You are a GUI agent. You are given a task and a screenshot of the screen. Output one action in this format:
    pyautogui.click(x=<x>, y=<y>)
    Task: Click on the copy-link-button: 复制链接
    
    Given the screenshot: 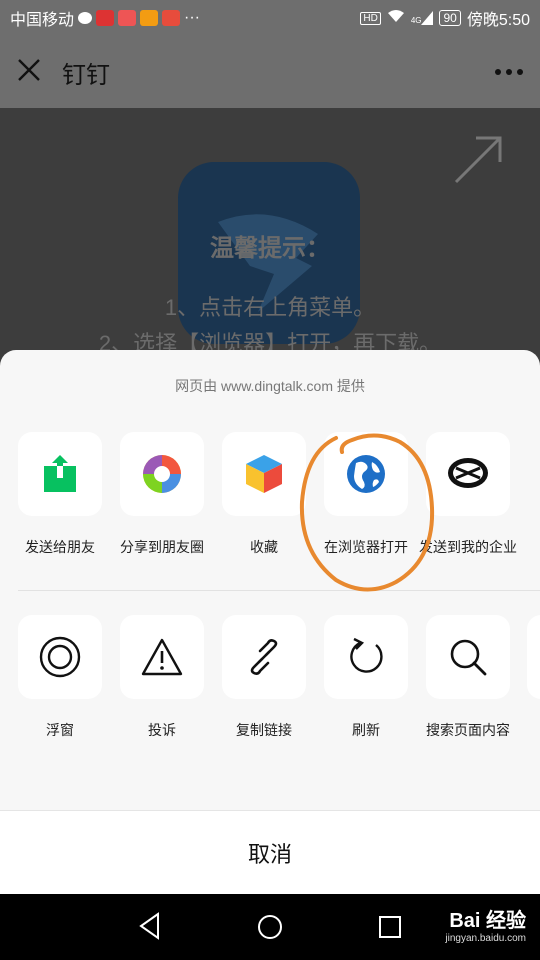 What is the action you would take?
    pyautogui.click(x=264, y=677)
    